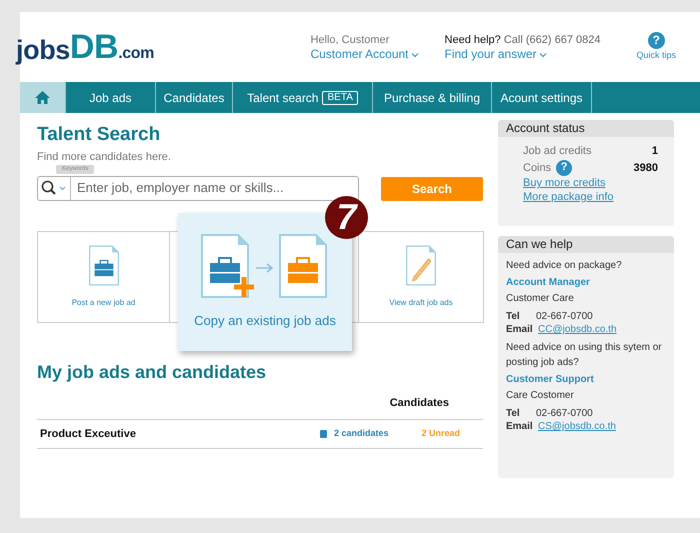 This screenshot has height=533, width=700. Describe the element at coordinates (577, 427) in the screenshot. I see `email-link: CS@jobsdb.co.th` at that location.